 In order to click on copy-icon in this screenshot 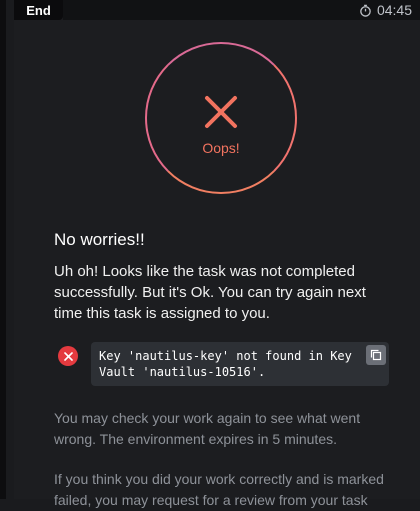, I will do `click(376, 355)`.